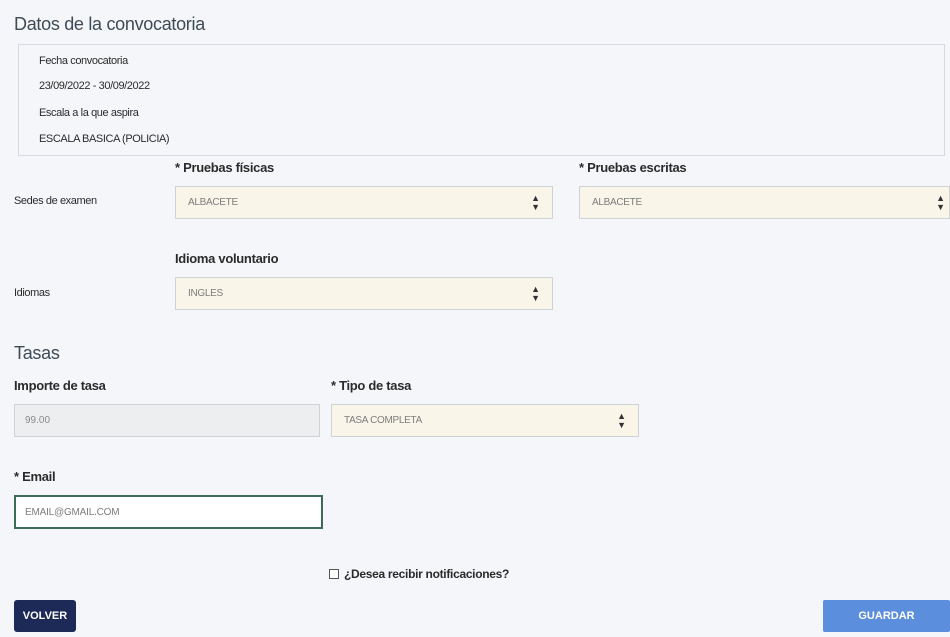 The height and width of the screenshot is (637, 950). What do you see at coordinates (617, 202) in the screenshot?
I see `pruebas-escritas-selected: ALBACETE` at bounding box center [617, 202].